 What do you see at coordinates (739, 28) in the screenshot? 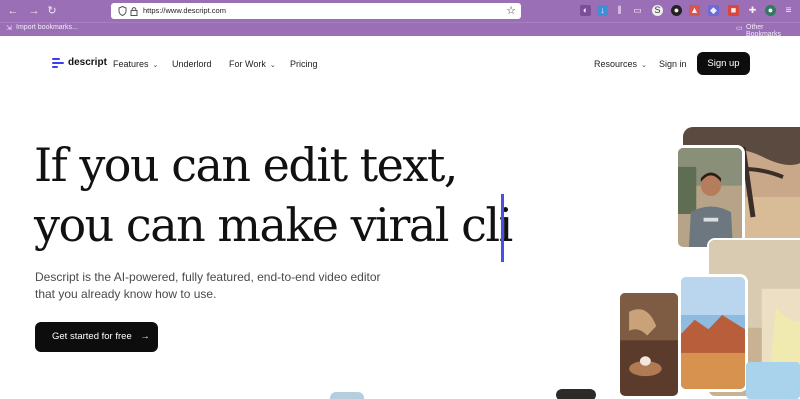
I see `folder-icon: ▭` at bounding box center [739, 28].